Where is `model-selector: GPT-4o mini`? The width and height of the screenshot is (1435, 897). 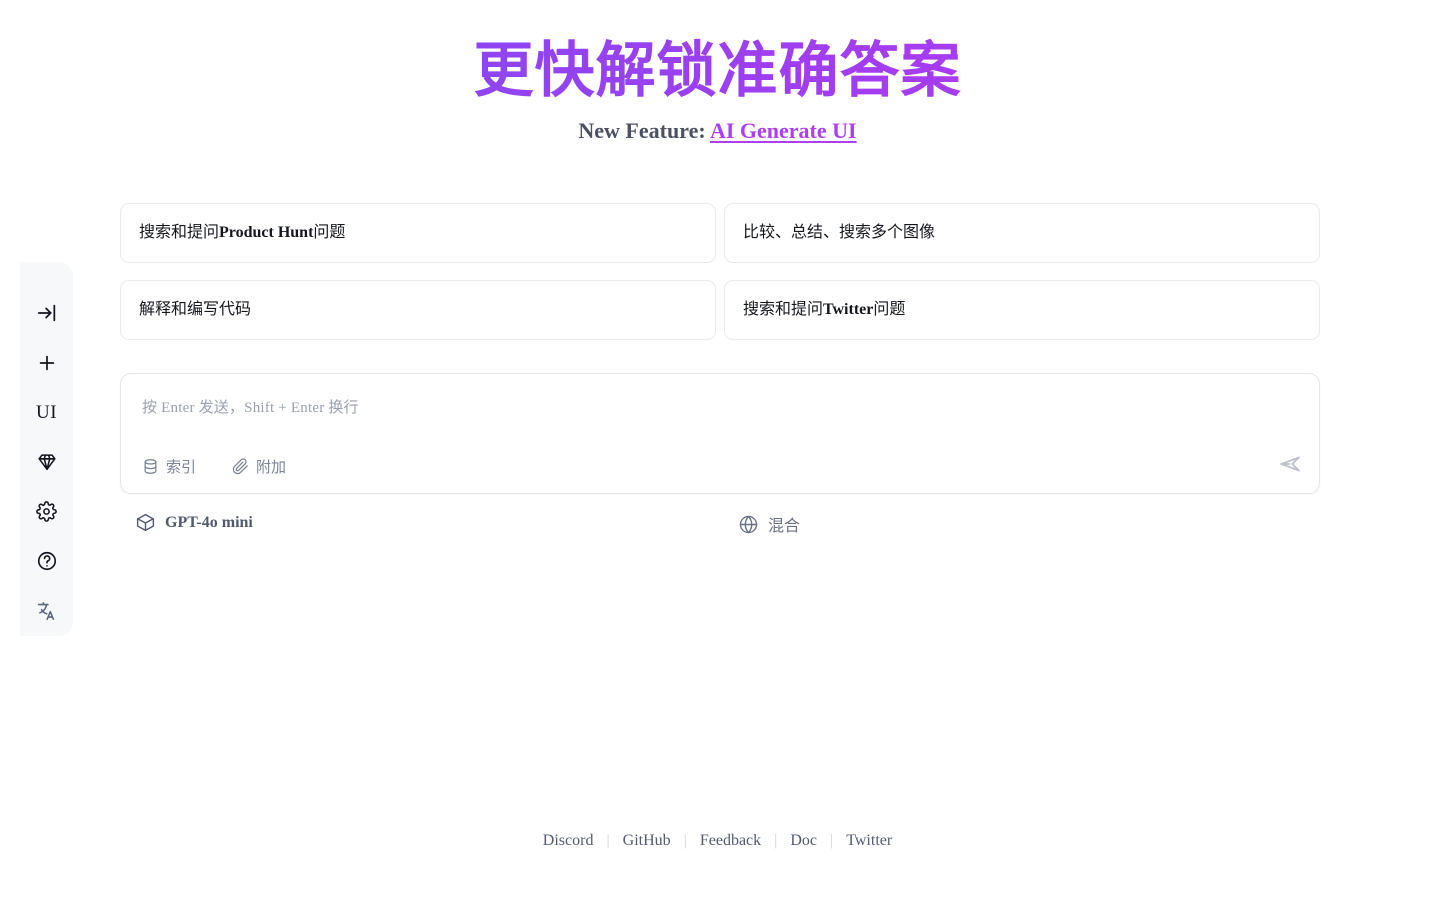 model-selector: GPT-4o mini is located at coordinates (194, 522).